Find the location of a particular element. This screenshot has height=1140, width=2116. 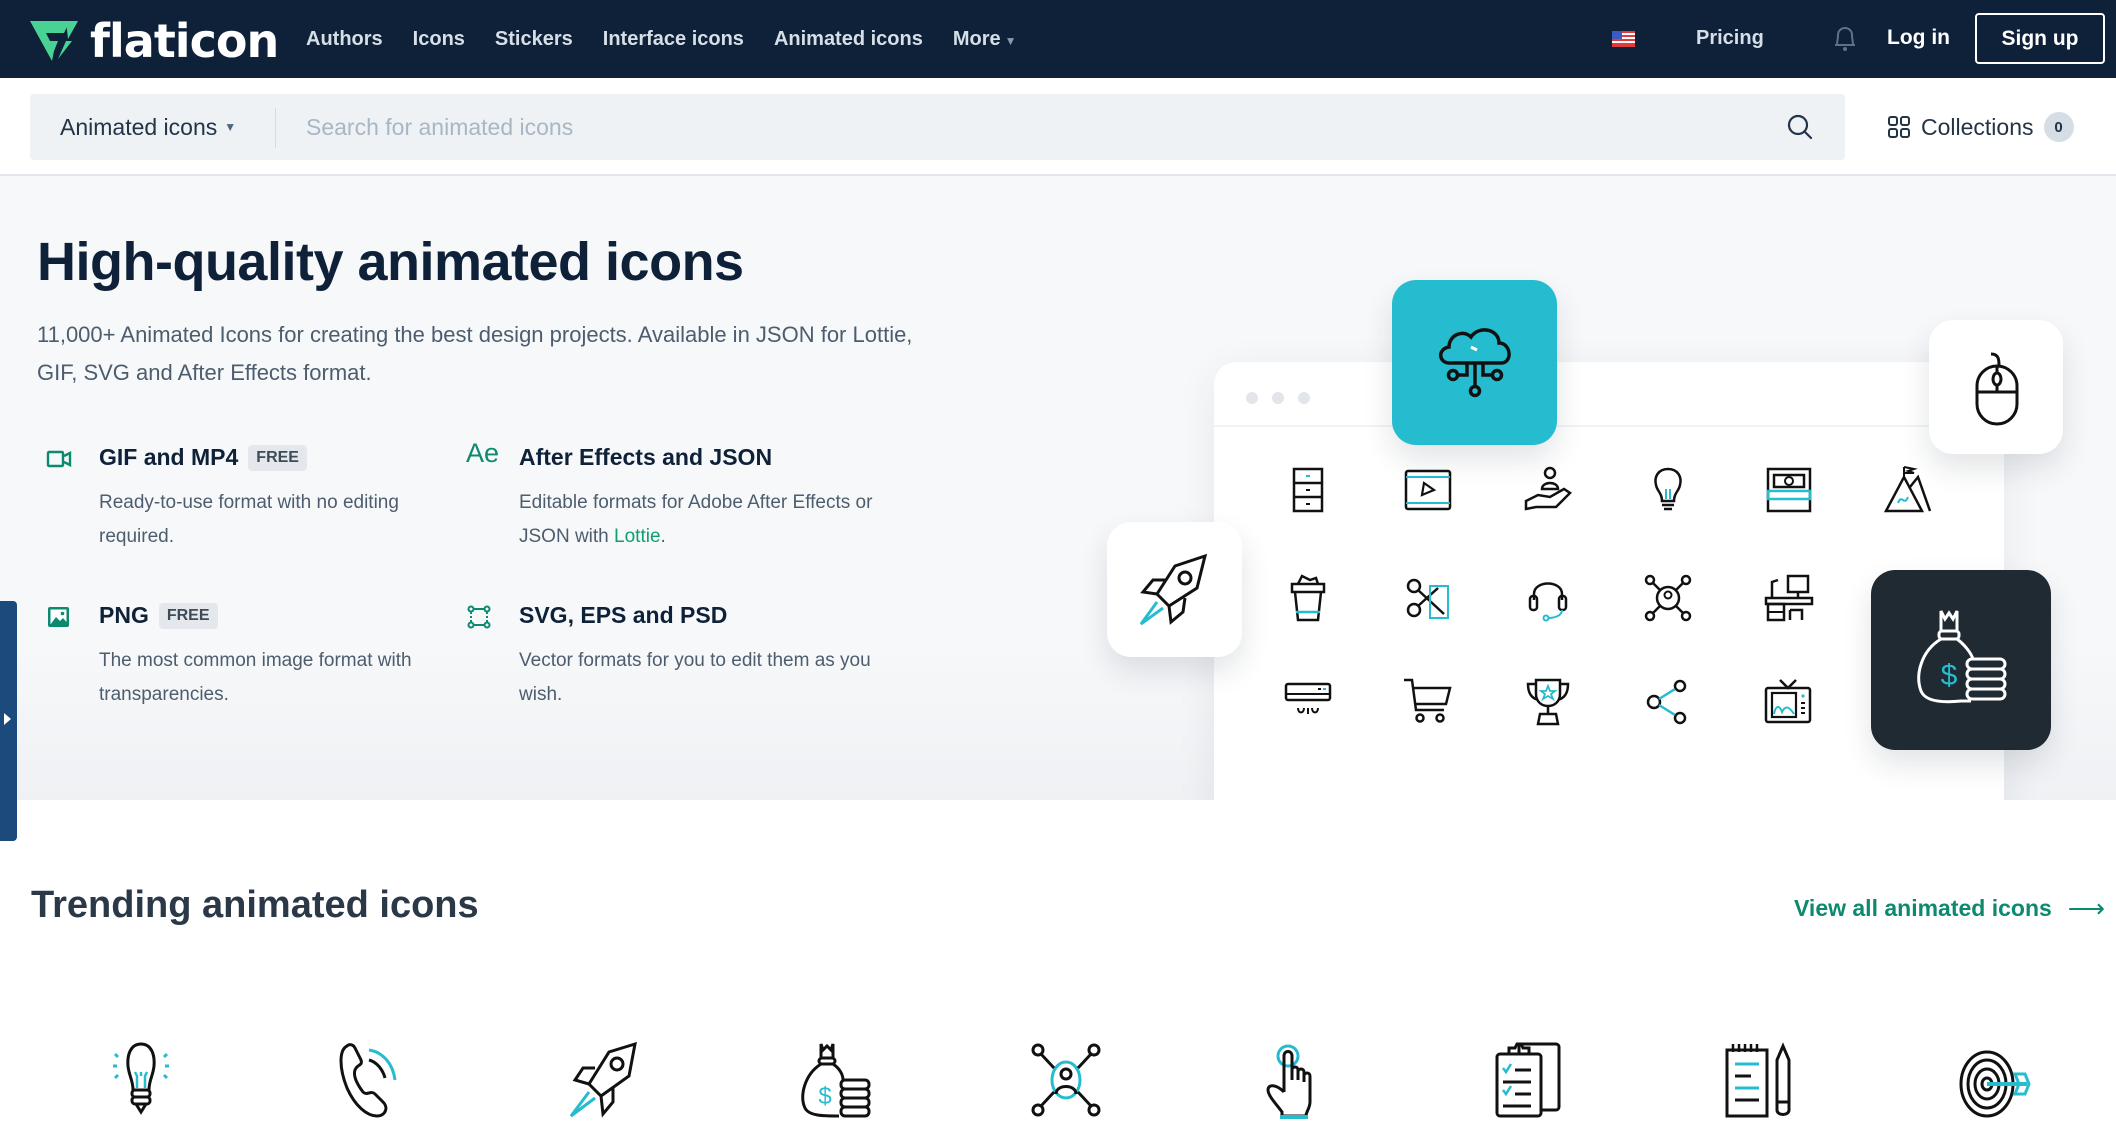

vector-nodes-icon is located at coordinates (479, 617).